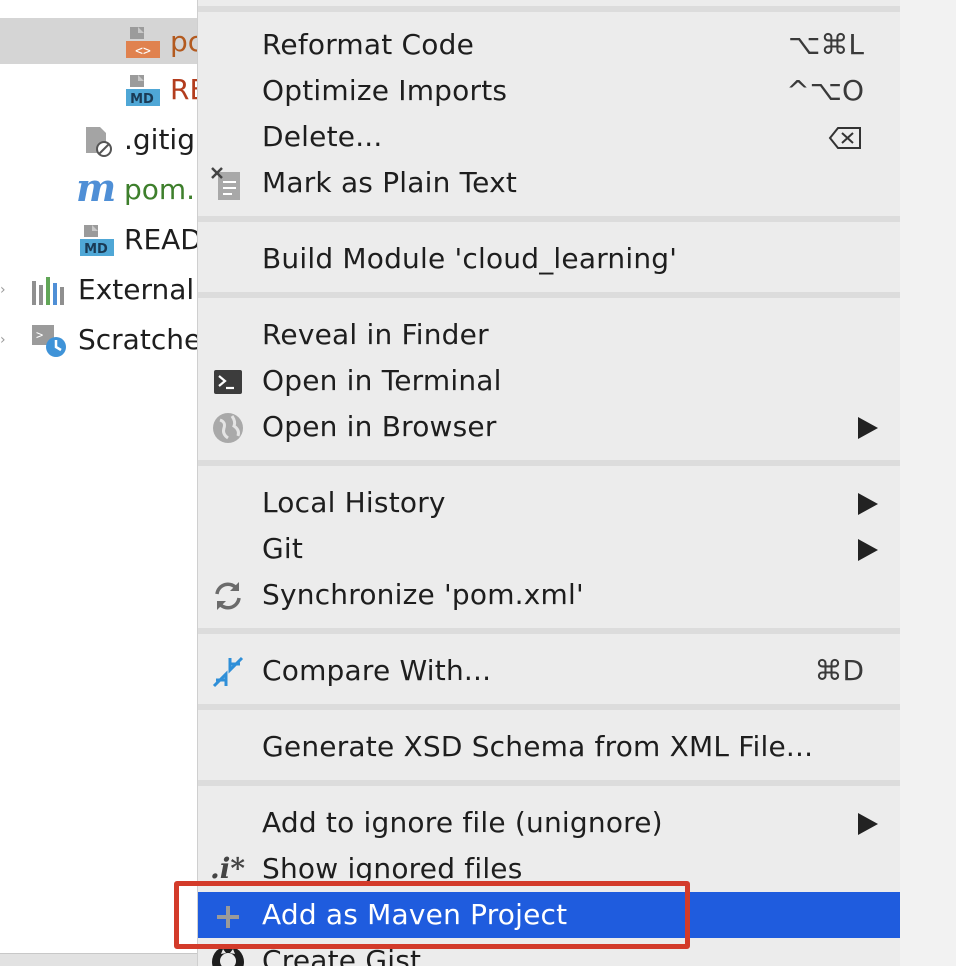 This screenshot has height=966, width=956. Describe the element at coordinates (48, 291) in the screenshot. I see `libraries-icon` at that location.